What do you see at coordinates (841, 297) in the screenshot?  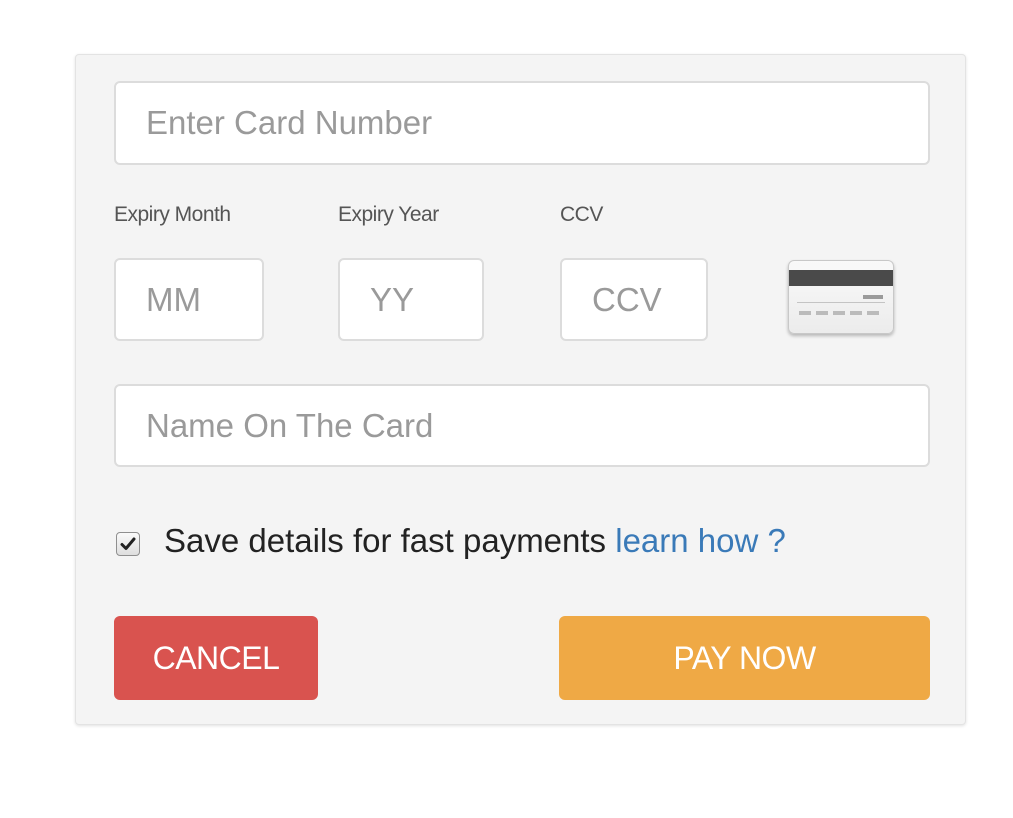 I see `credit-card-back-icon` at bounding box center [841, 297].